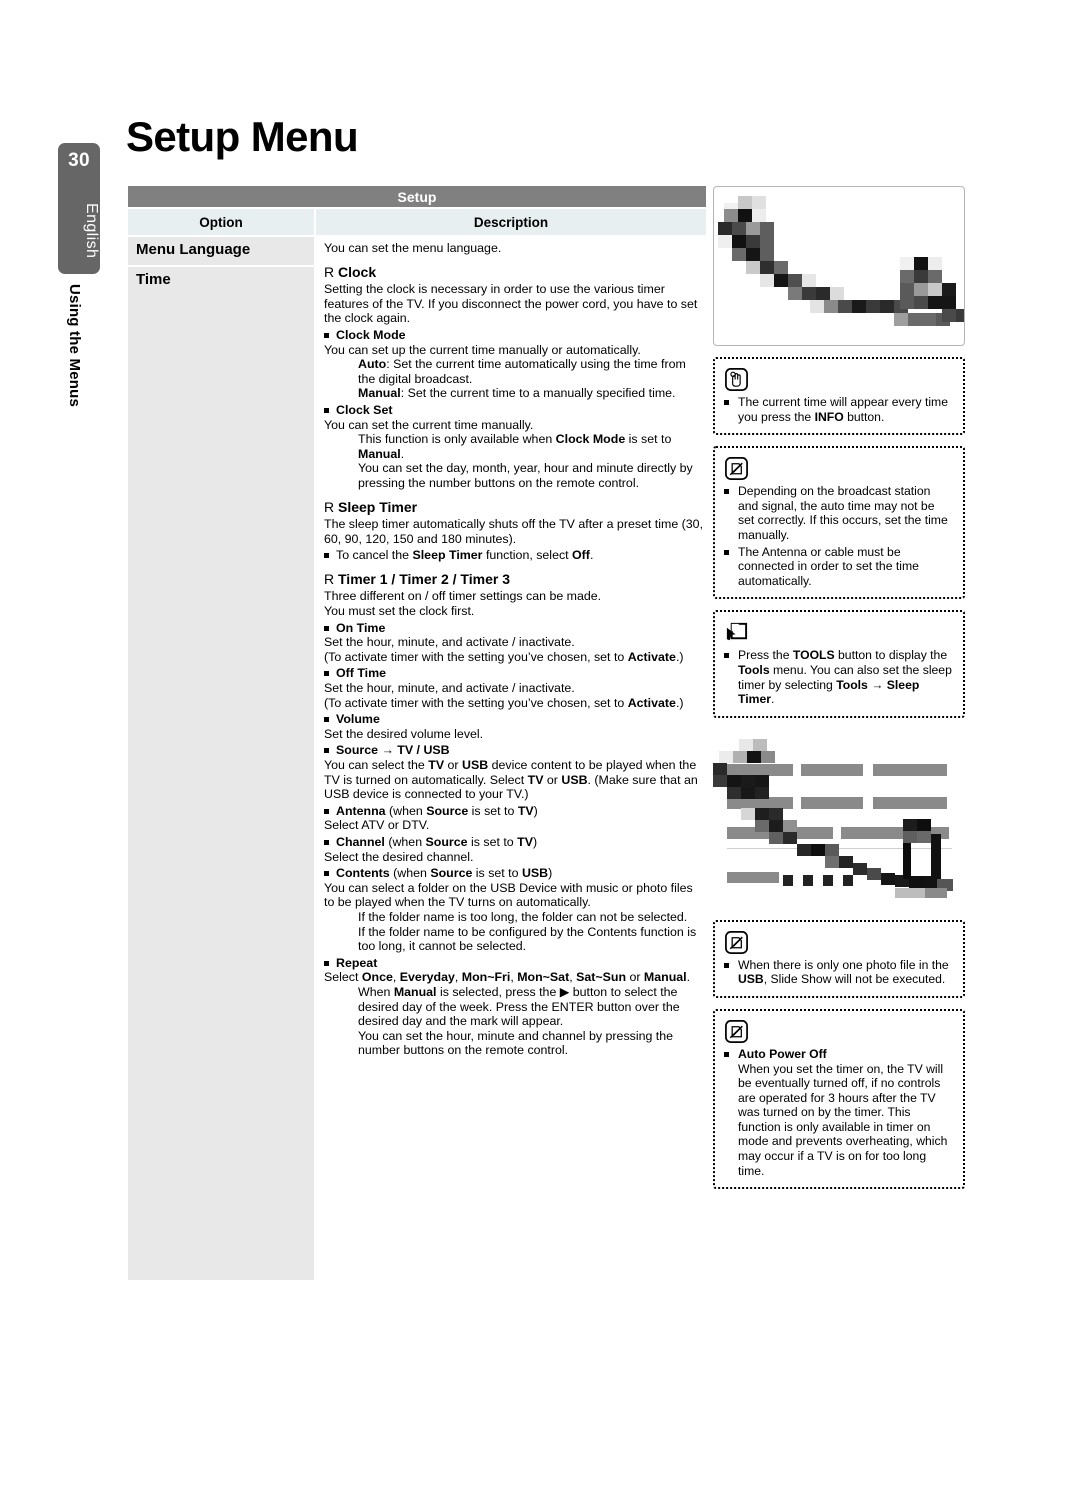  What do you see at coordinates (404, 733) in the screenshot?
I see `volume-text: Set the desired volume level.` at bounding box center [404, 733].